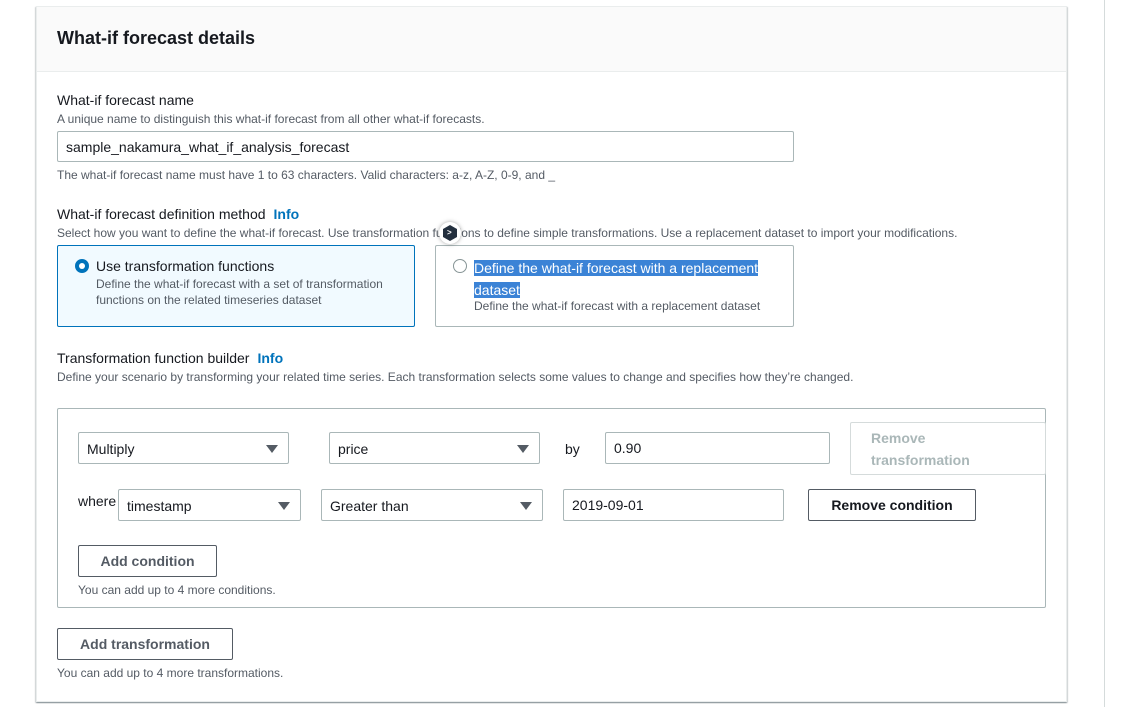  What do you see at coordinates (898, 438) in the screenshot?
I see `remove-transformation-label-1: Remove` at bounding box center [898, 438].